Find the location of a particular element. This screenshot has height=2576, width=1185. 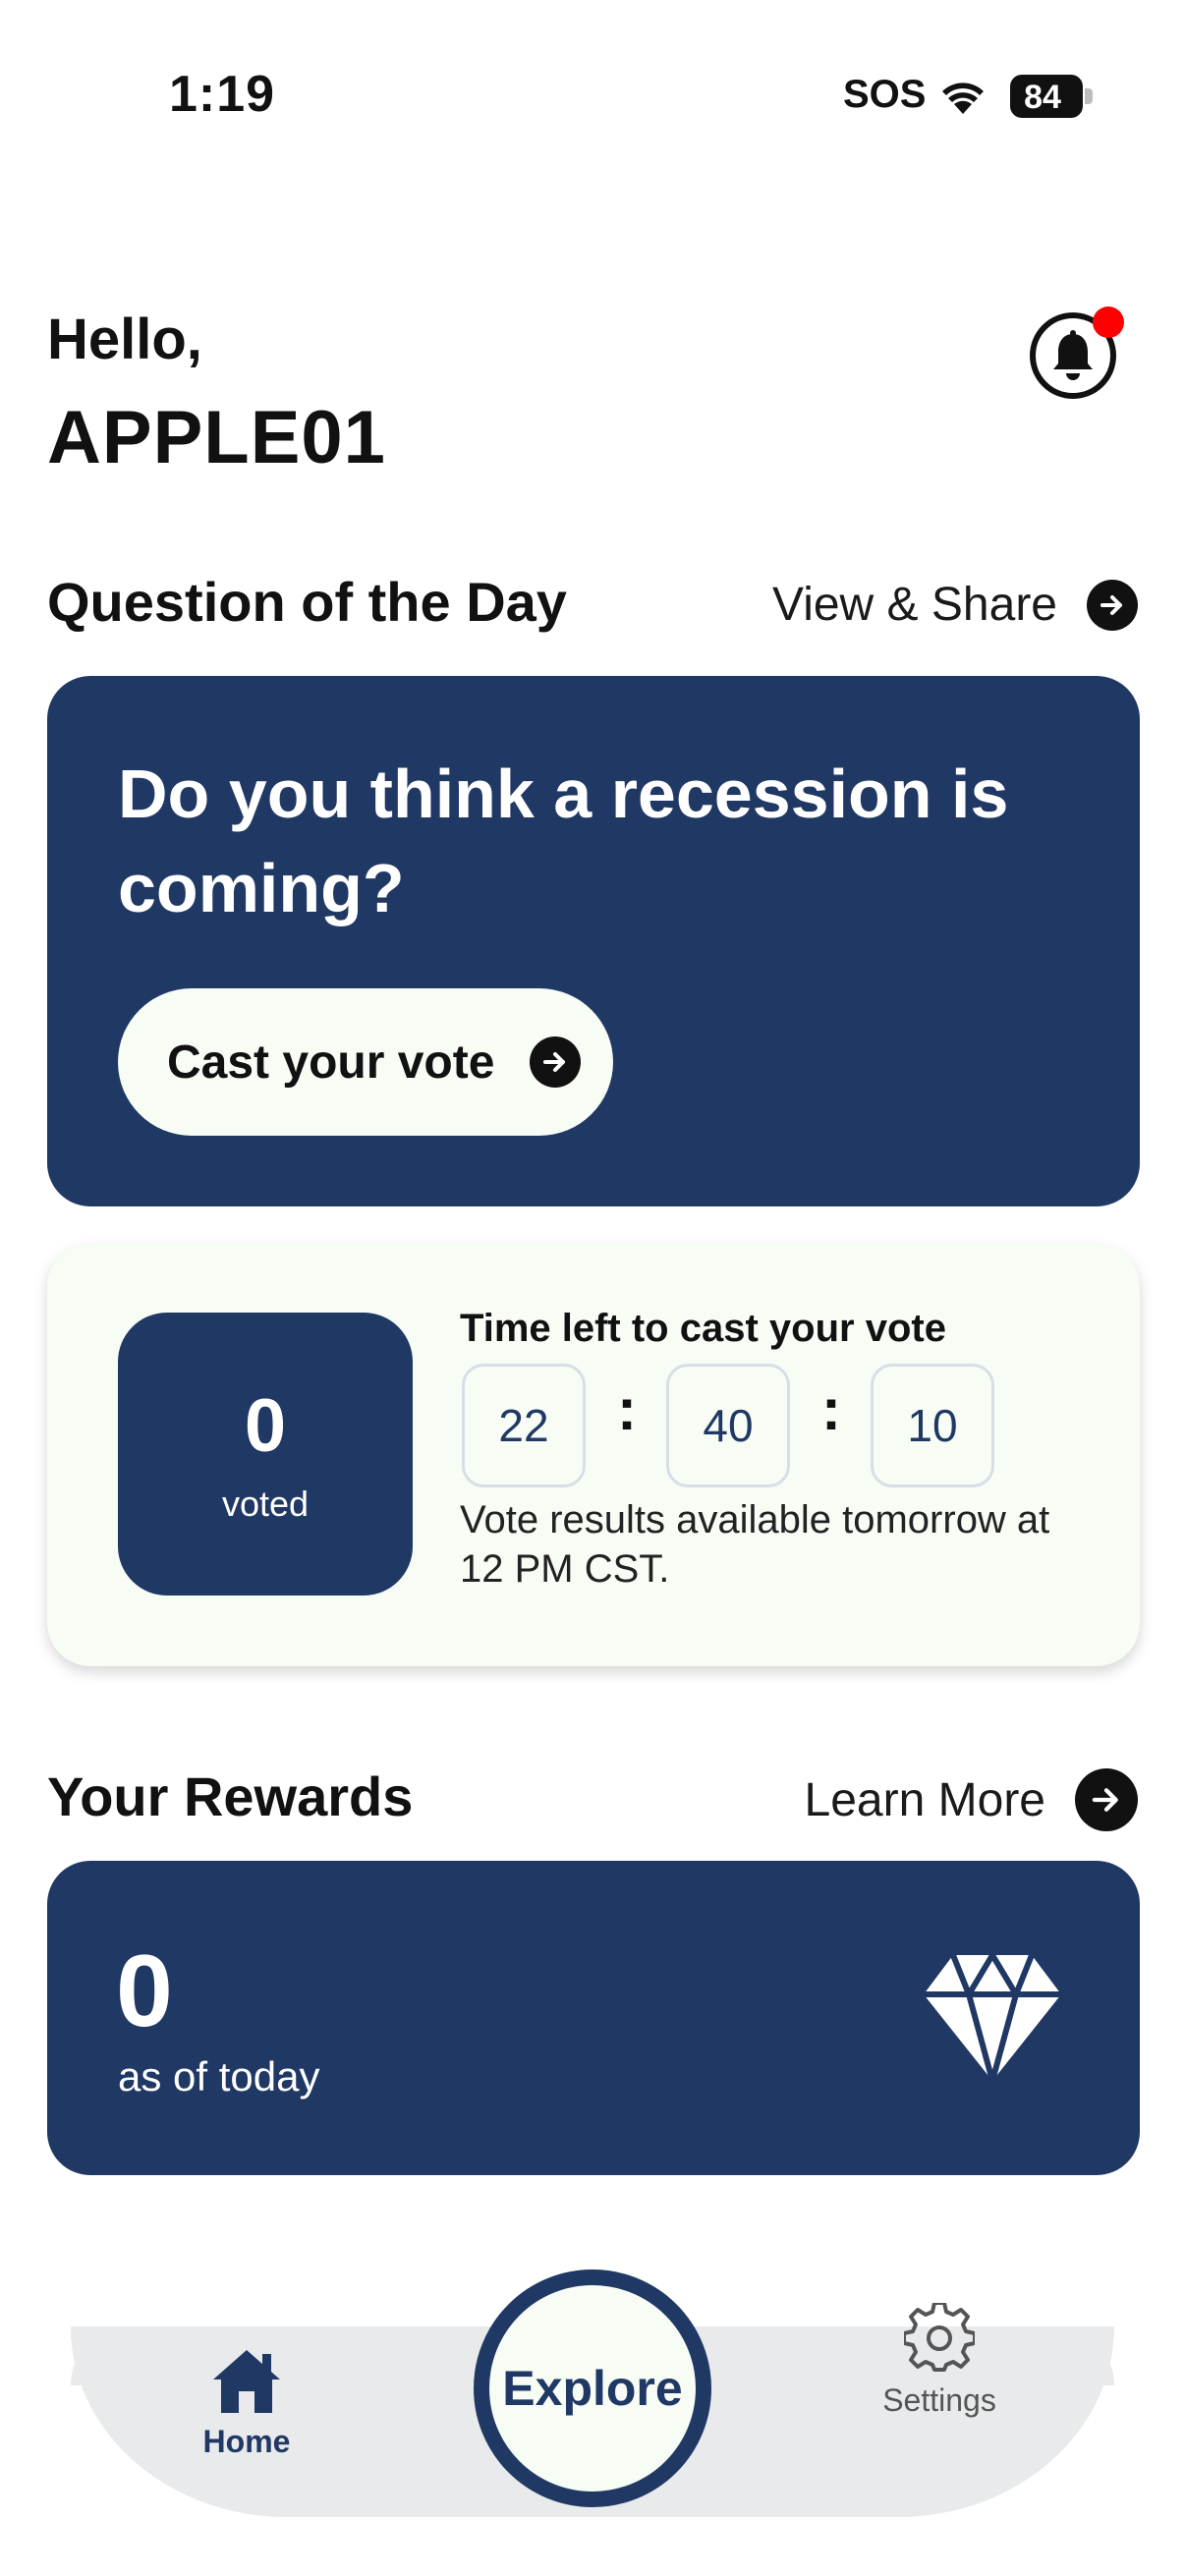

battery-level: 84 is located at coordinates (1042, 97).